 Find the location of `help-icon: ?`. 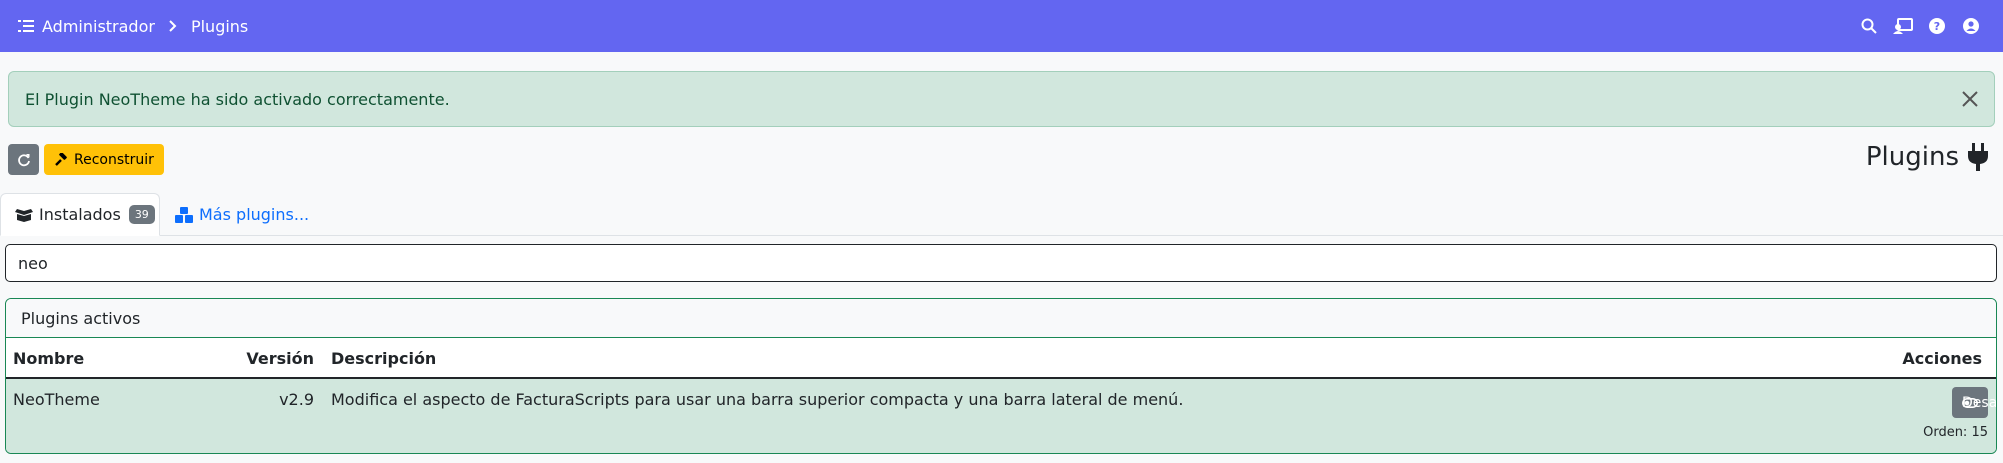

help-icon: ? is located at coordinates (1937, 26).